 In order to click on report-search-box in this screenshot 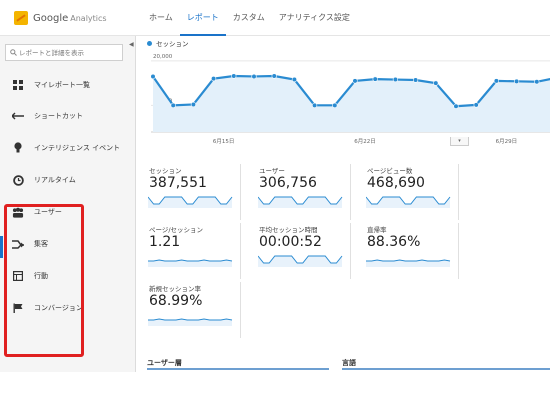, I will do `click(64, 52)`.